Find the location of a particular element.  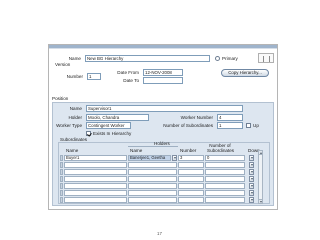

worker-number-label: Worker Number is located at coordinates (196, 117).